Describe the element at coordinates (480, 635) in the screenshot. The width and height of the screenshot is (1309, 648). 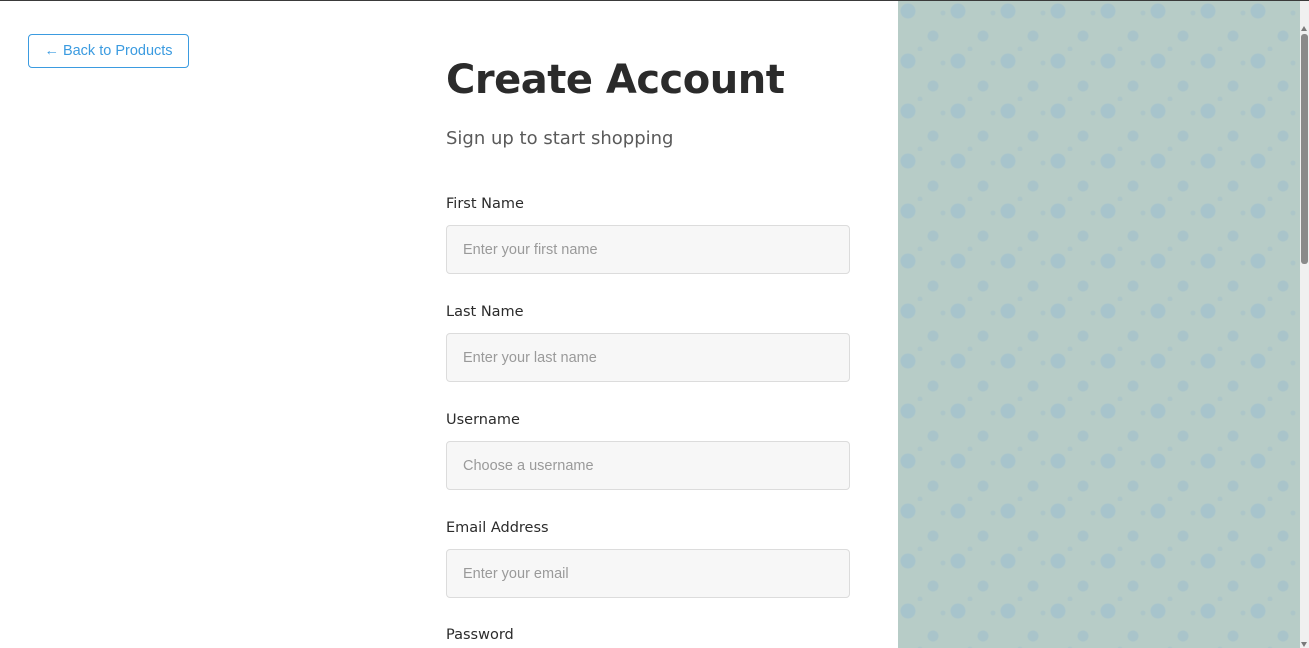
I see `password-label: Password` at that location.